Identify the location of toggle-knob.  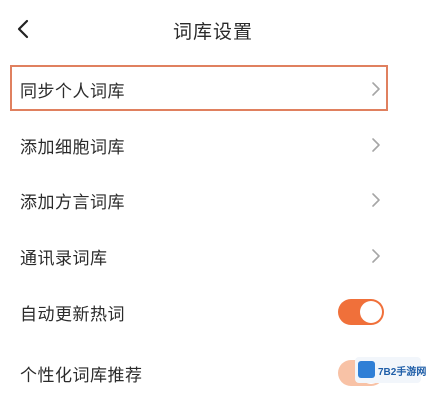
(371, 312).